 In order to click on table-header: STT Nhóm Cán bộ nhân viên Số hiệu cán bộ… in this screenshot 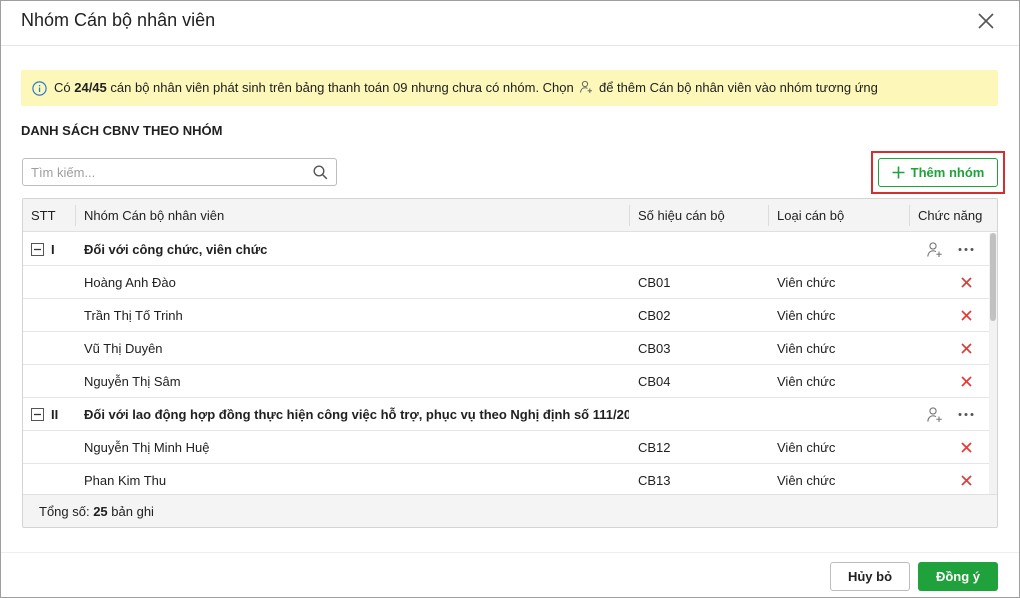, I will do `click(510, 215)`.